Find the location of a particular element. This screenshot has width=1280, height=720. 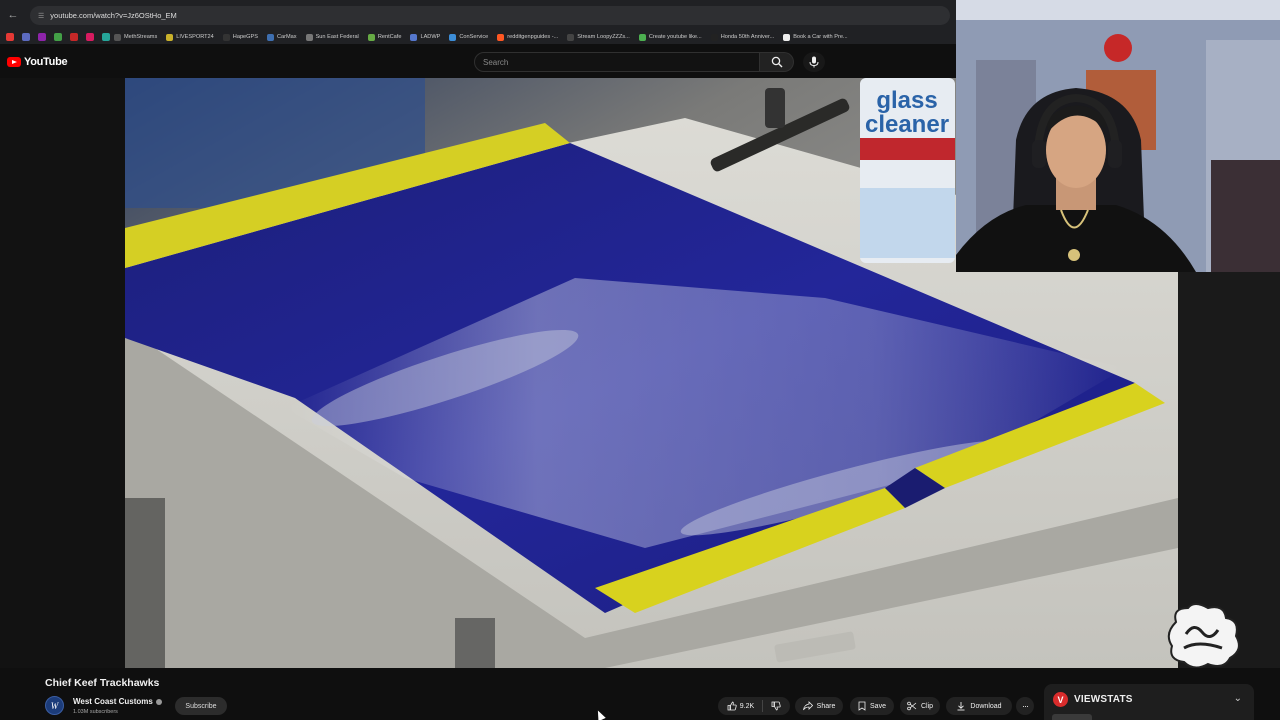

more-actions-button: ··· is located at coordinates (1025, 706).